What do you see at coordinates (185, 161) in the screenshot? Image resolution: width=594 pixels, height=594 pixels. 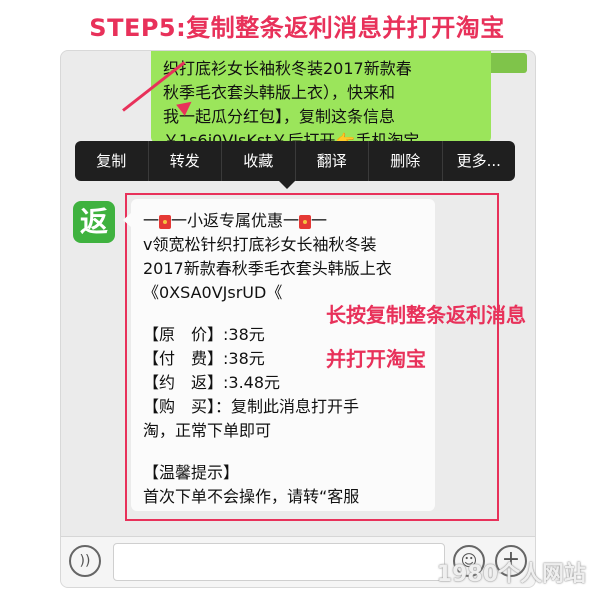 I see `menu-forward: 转发` at bounding box center [185, 161].